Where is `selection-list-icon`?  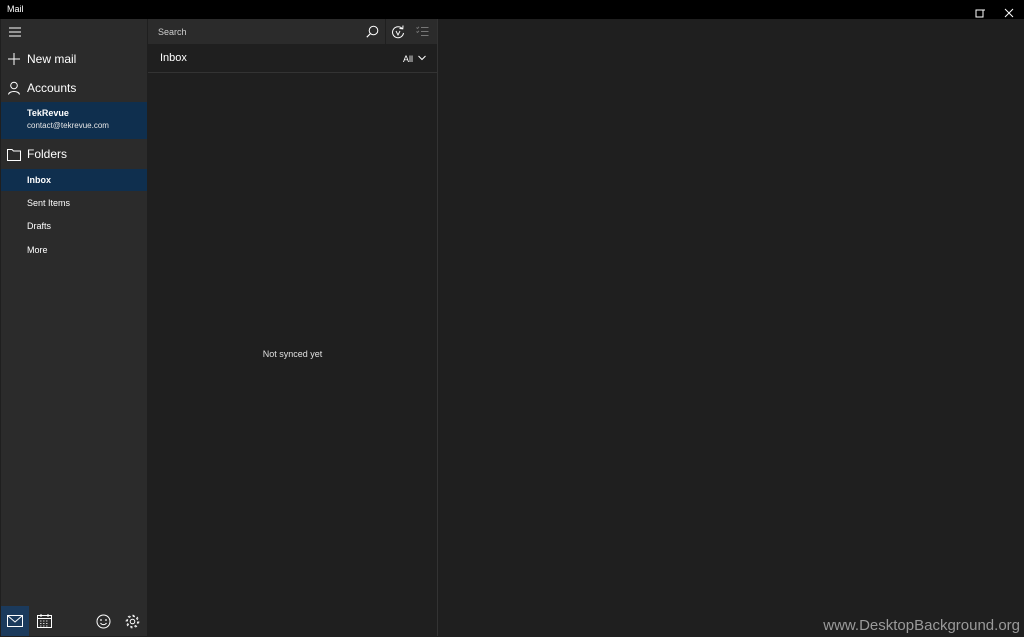
selection-list-icon is located at coordinates (421, 31).